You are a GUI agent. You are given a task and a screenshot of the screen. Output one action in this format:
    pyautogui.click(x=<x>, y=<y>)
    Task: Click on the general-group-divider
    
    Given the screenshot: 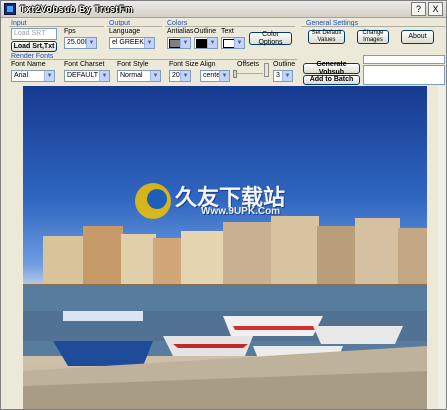 What is the action you would take?
    pyautogui.click(x=373, y=26)
    